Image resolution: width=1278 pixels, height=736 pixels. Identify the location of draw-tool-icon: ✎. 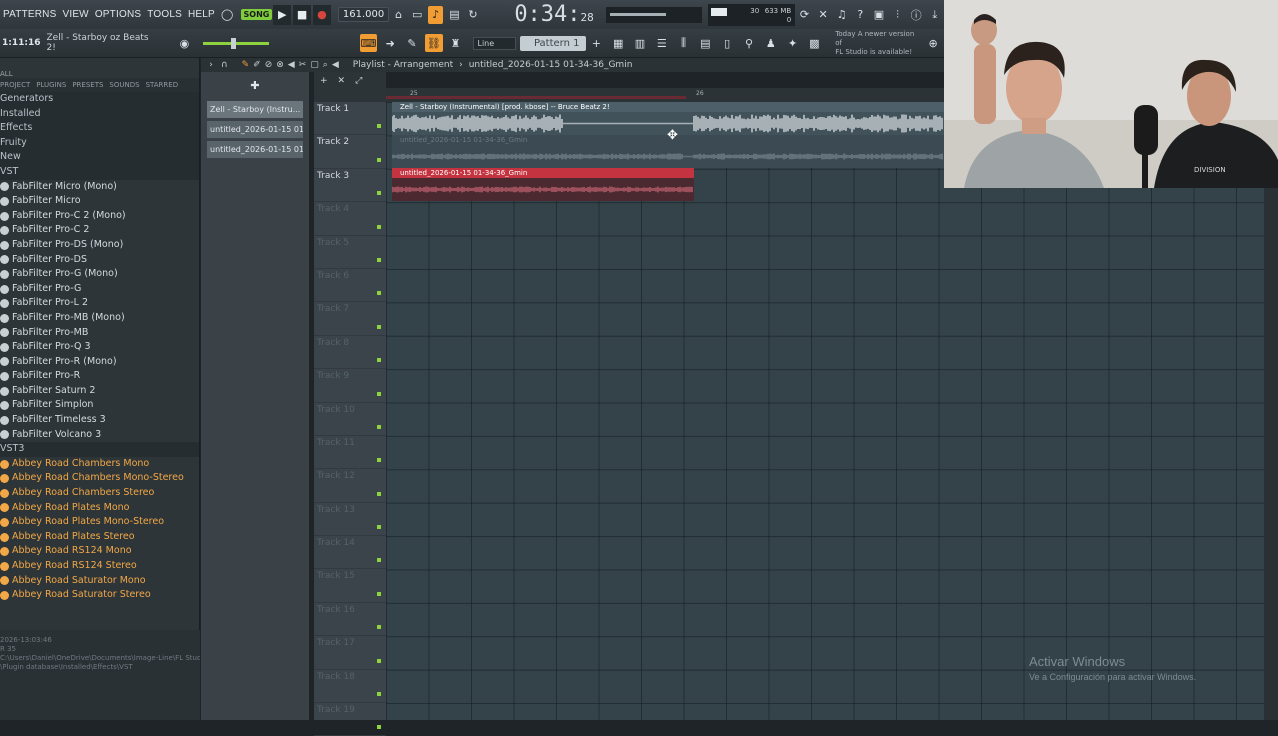
(246, 65).